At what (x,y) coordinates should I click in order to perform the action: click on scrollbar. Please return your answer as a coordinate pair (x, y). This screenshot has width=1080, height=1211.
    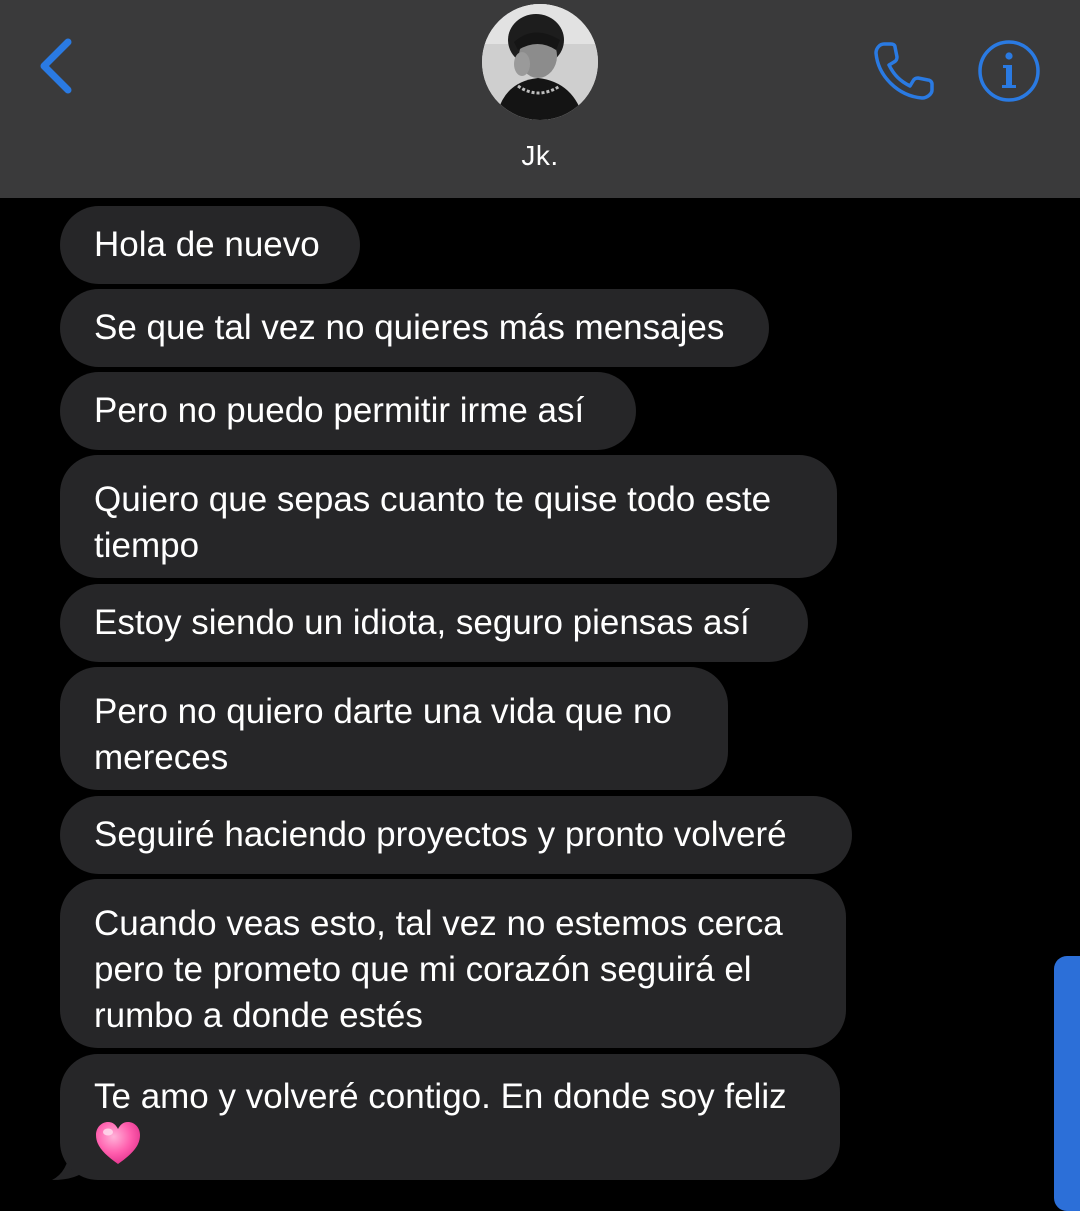
    Looking at the image, I should click on (1067, 1083).